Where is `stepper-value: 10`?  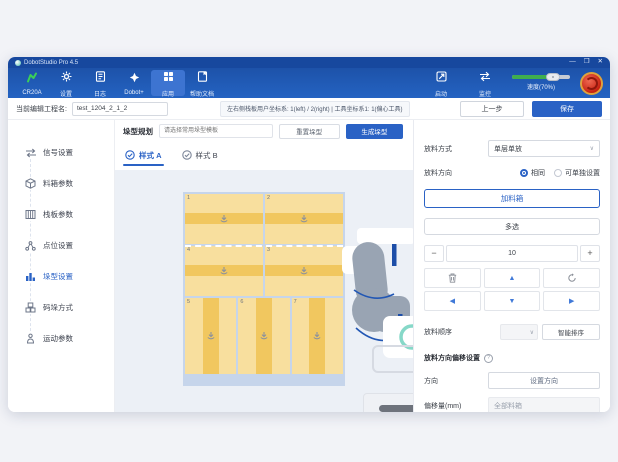
stepper-value: 10 is located at coordinates (512, 253).